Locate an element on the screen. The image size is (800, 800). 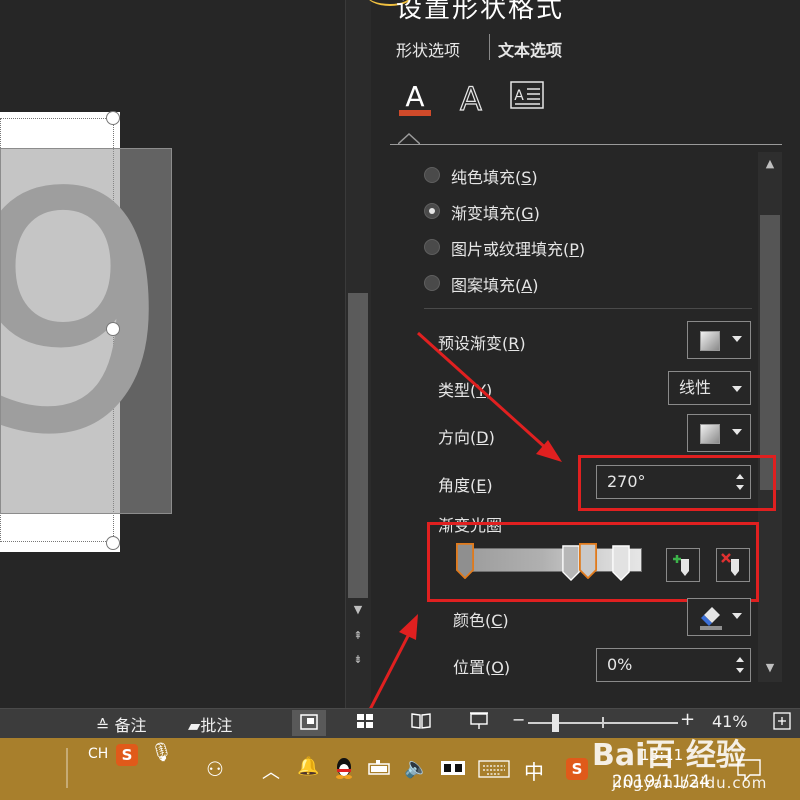
pane-scroll-up-icon: ▲ is located at coordinates (770, 164).